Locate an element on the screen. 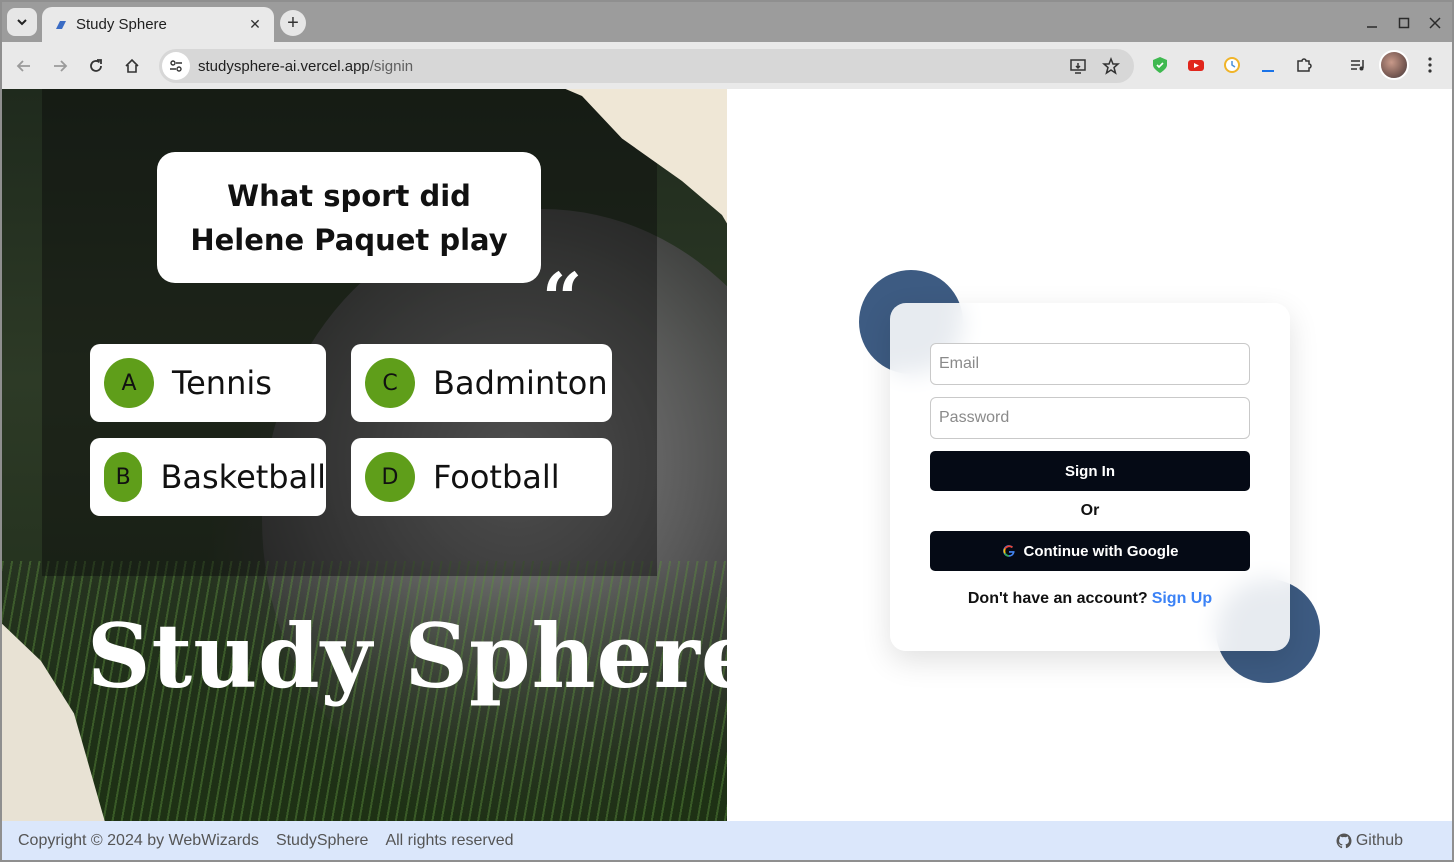  footer-rights: All rights reserved is located at coordinates (449, 840).